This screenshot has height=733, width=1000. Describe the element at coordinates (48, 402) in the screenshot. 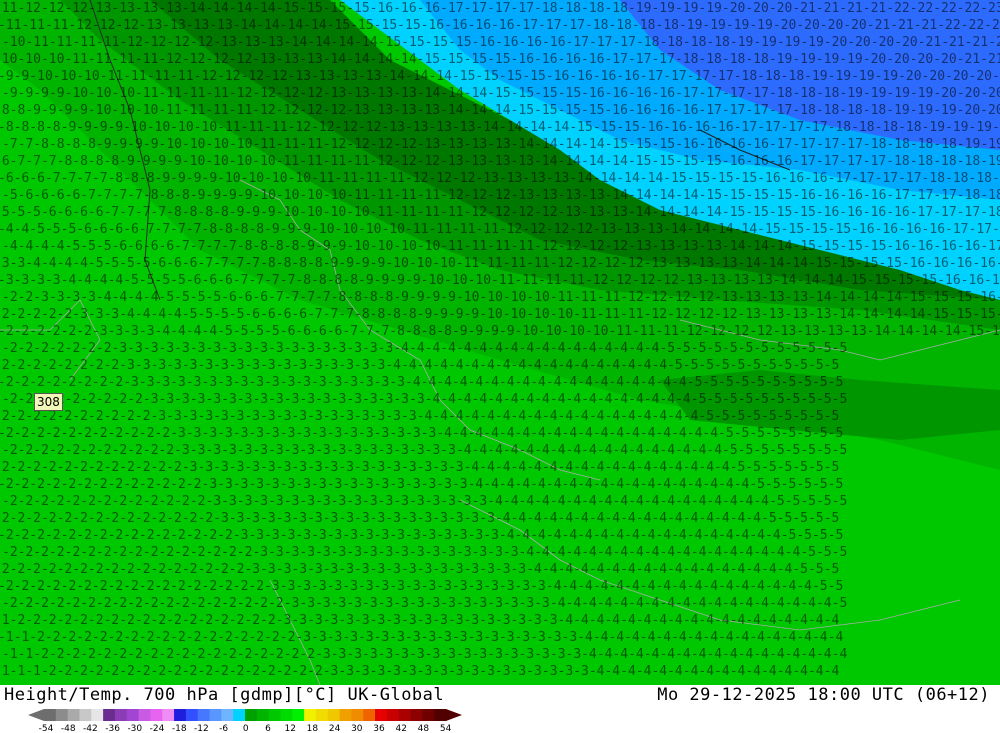

I see `station-marker: 308` at that location.